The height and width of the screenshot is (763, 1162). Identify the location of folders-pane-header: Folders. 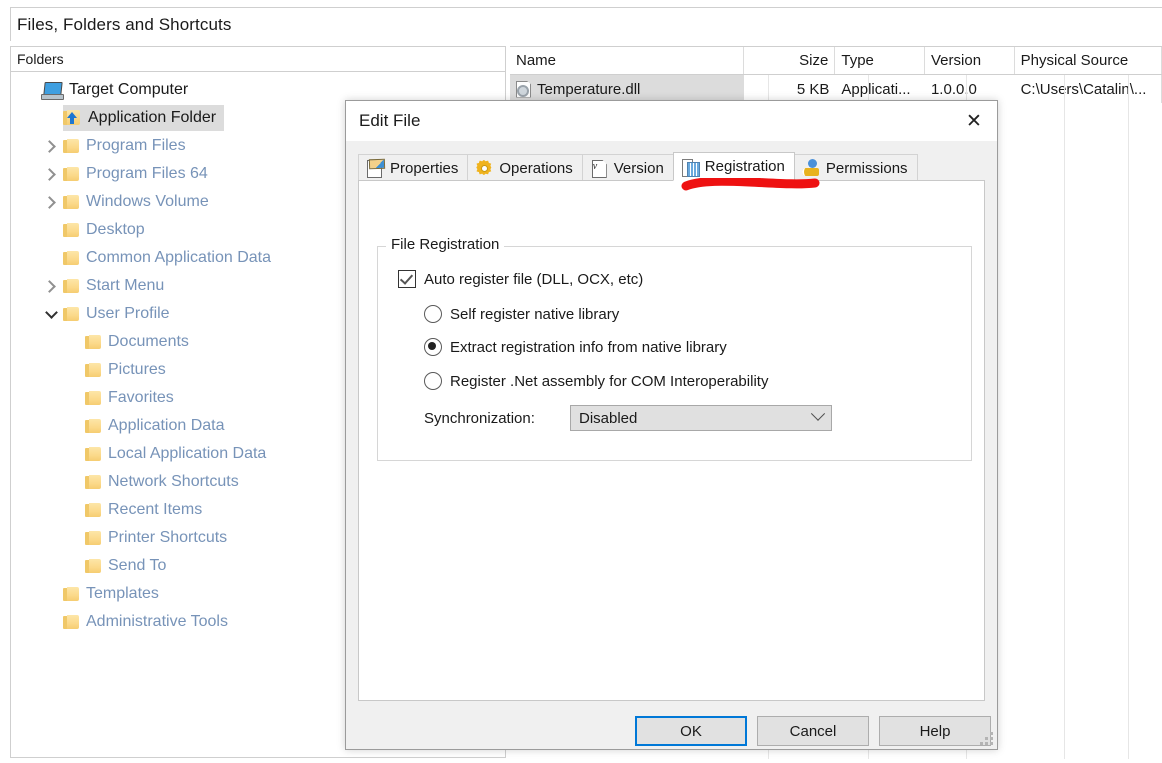
(258, 59).